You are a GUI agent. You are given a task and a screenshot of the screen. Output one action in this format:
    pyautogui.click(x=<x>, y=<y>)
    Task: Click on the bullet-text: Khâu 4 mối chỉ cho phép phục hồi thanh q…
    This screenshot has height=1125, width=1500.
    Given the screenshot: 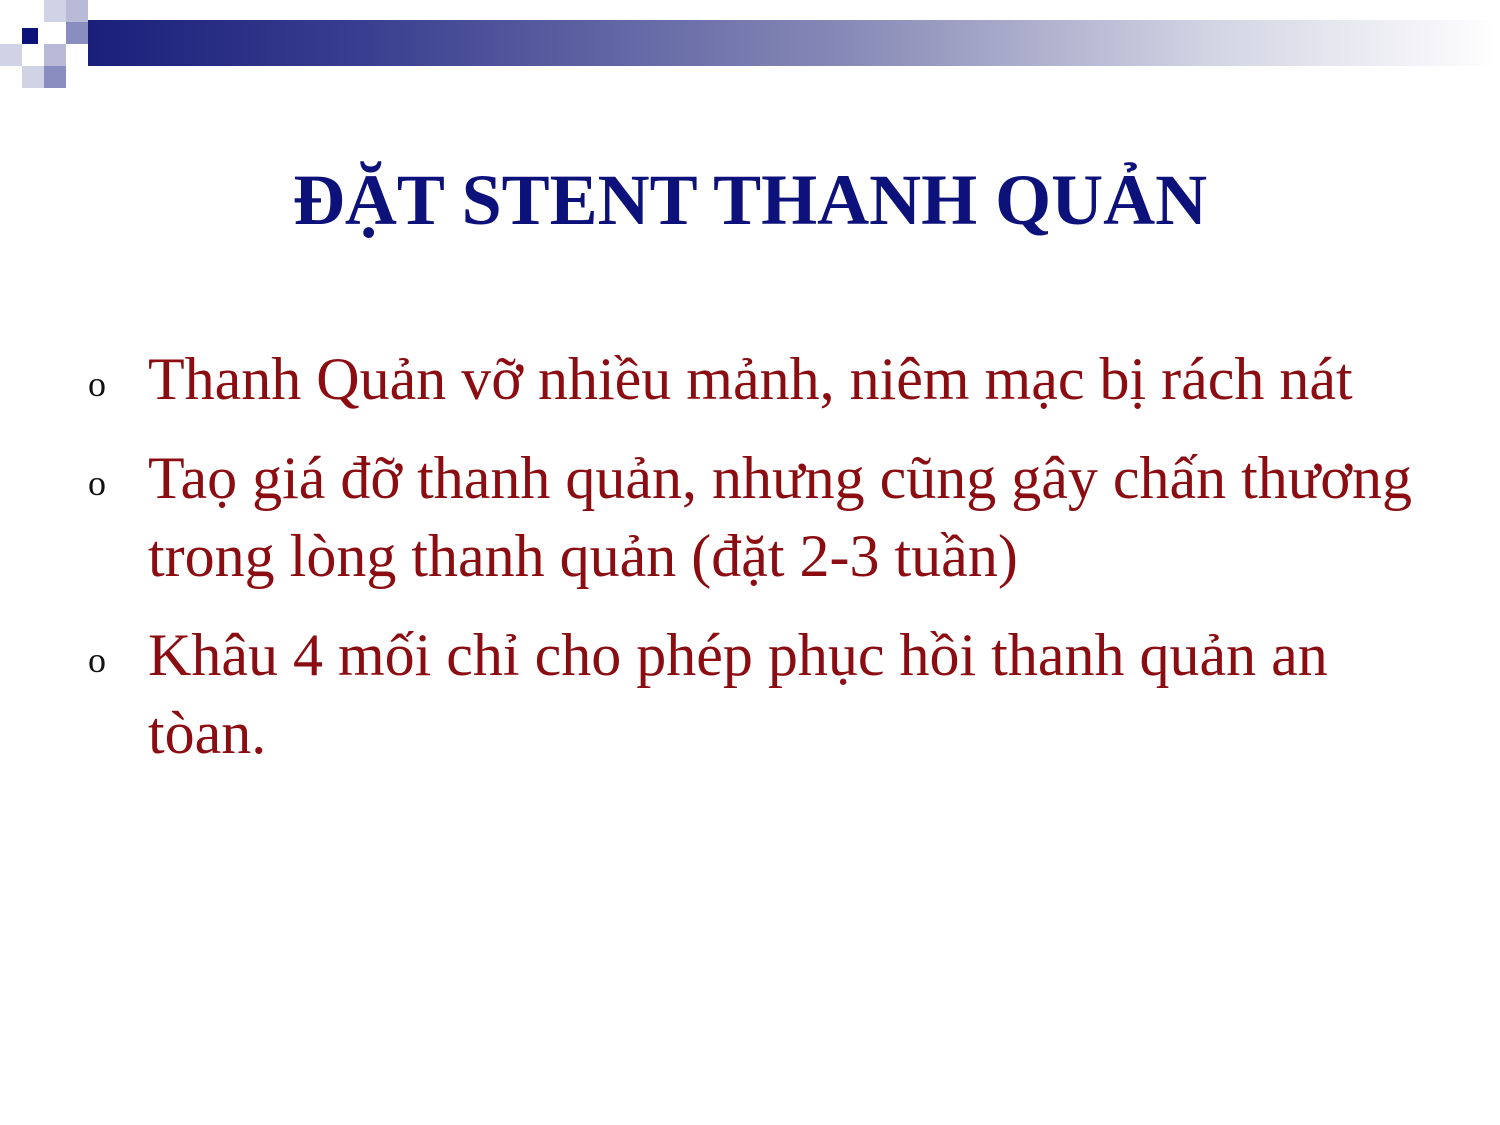 What is the action you would take?
    pyautogui.click(x=738, y=694)
    